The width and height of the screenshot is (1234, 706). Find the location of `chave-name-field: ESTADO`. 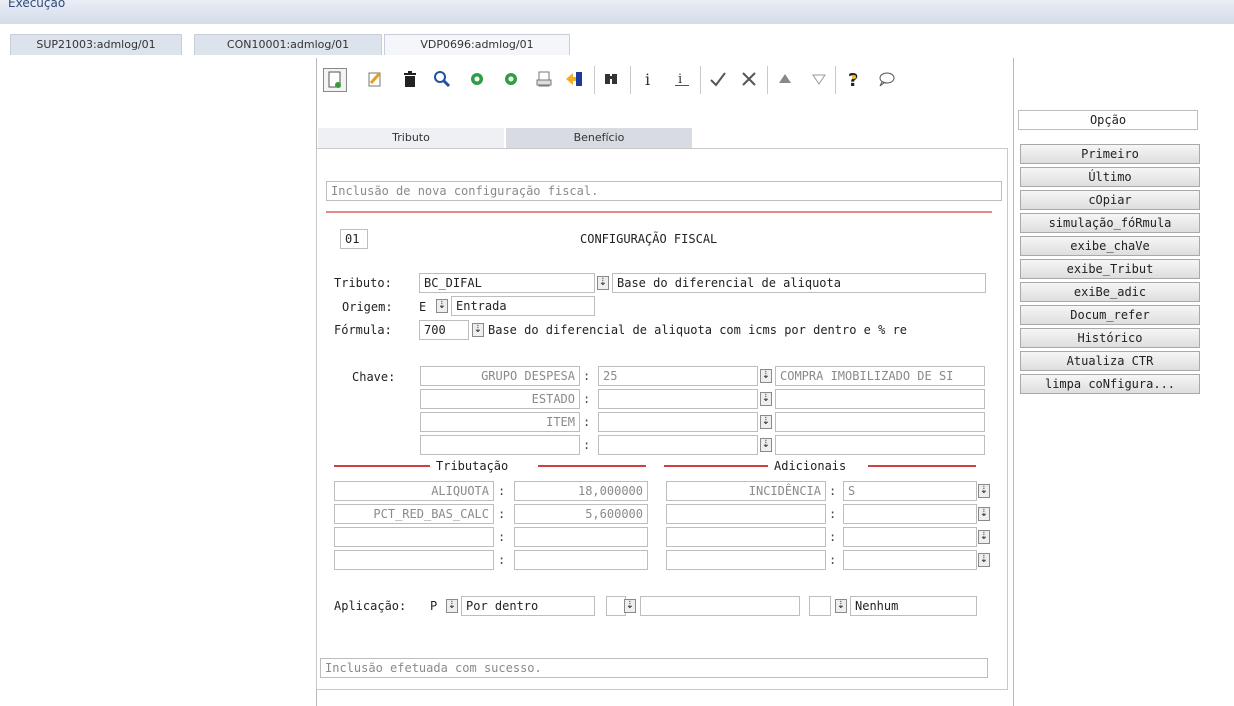

chave-name-field: ESTADO is located at coordinates (500, 399).